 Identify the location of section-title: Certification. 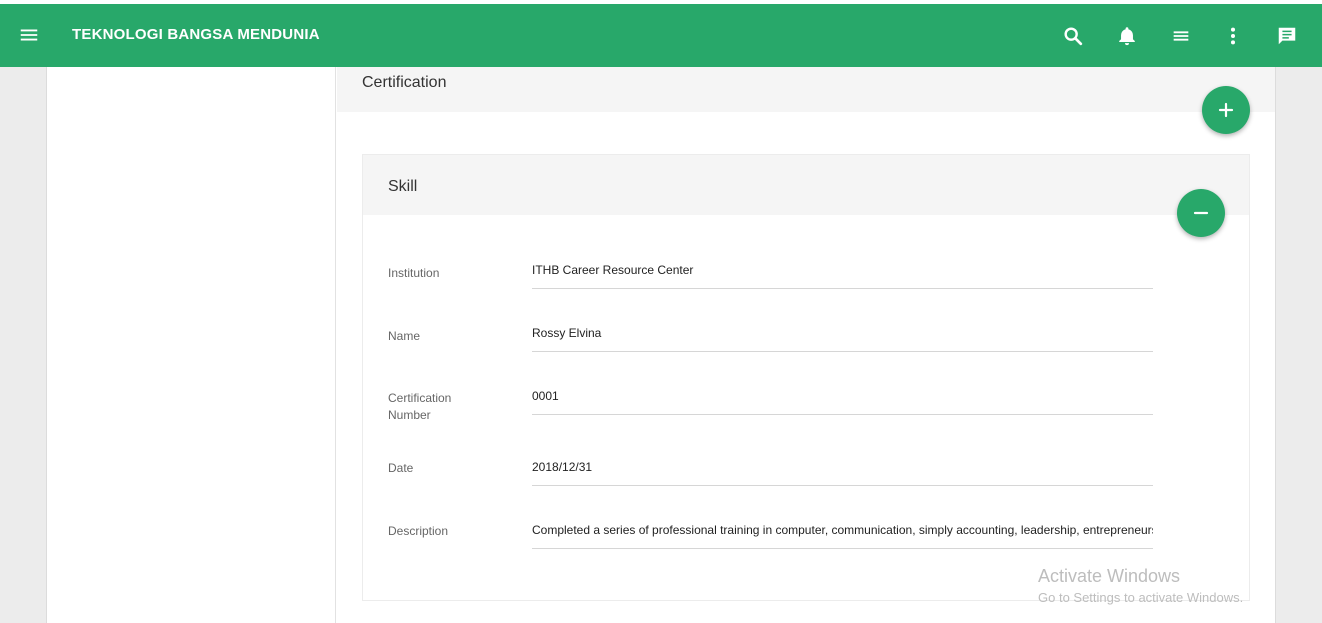
(404, 82).